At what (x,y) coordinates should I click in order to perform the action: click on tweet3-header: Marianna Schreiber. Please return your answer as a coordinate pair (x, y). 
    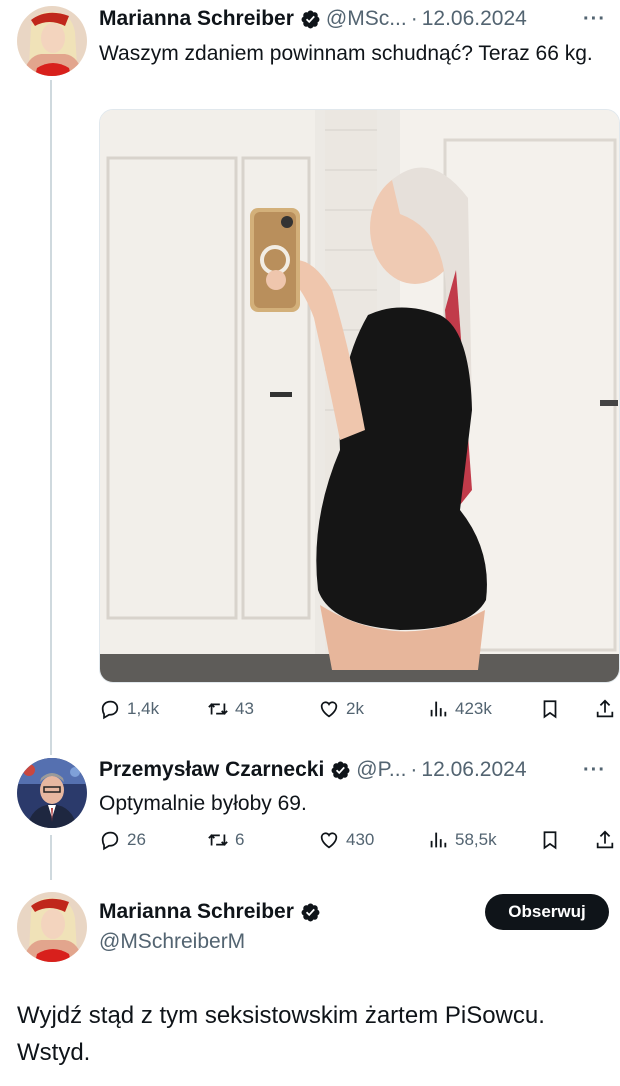
    Looking at the image, I should click on (289, 912).